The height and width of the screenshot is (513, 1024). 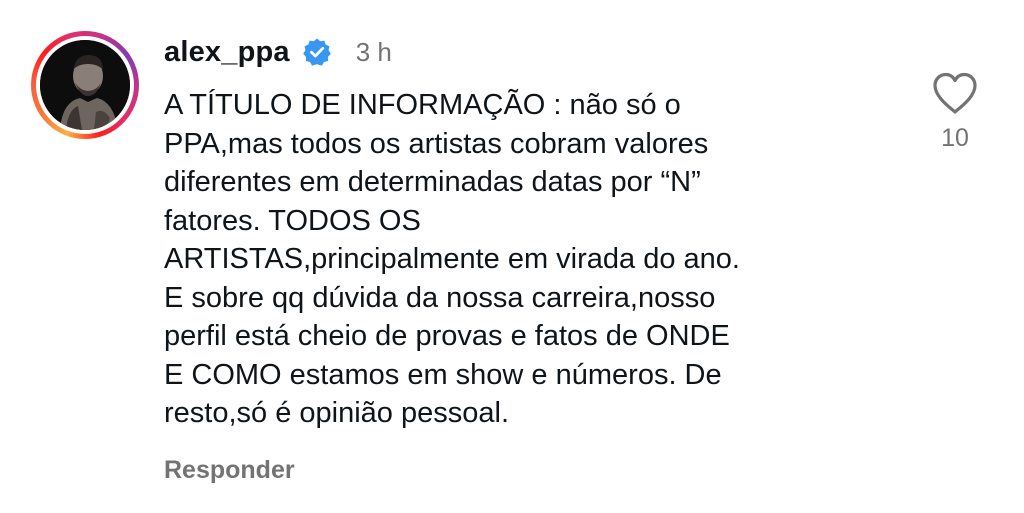 What do you see at coordinates (227, 52) in the screenshot?
I see `username-link: alex_ppa` at bounding box center [227, 52].